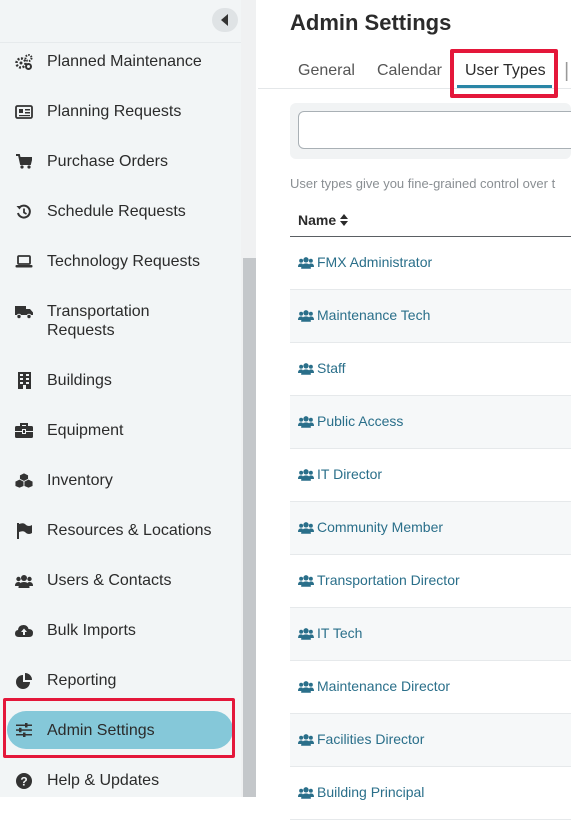  I want to click on user-type-name: Transportation Director, so click(388, 580).